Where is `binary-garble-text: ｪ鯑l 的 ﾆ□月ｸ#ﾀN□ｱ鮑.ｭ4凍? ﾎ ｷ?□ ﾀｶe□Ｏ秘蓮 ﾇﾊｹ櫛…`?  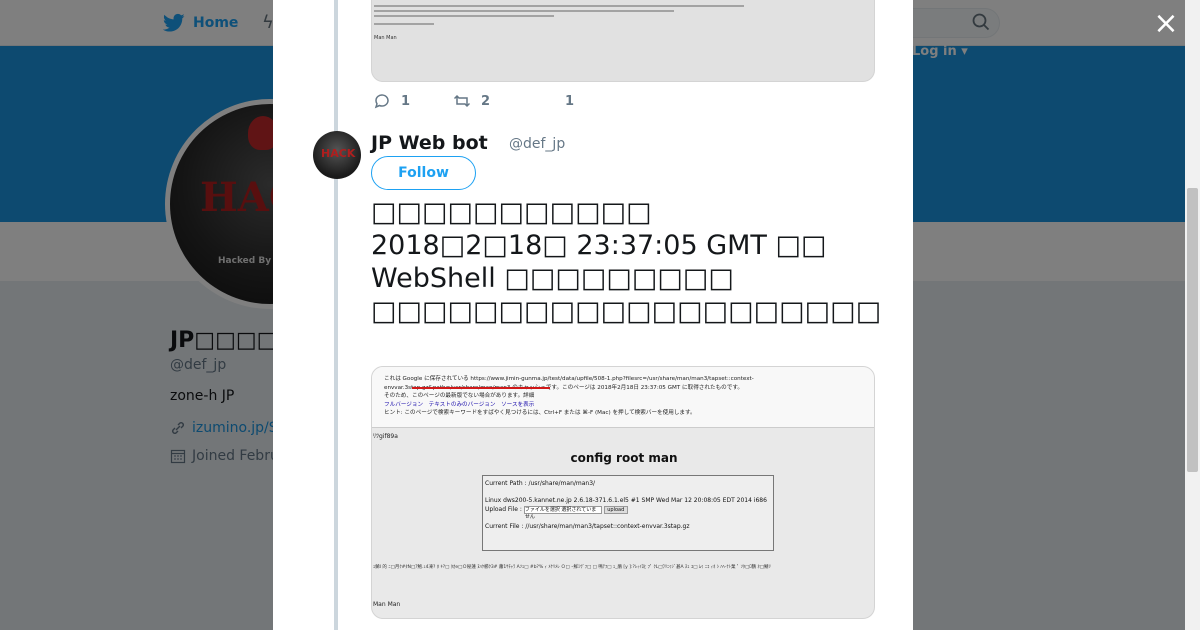 binary-garble-text: ｪ鯑l 的 ﾆ□月ｸ#ﾀN□ｱ鮑.ｭ4凍? ﾎ ｷ?□ ﾀｶe□Ｏ秘蓮 ﾇﾊｹ櫛… is located at coordinates (572, 567).